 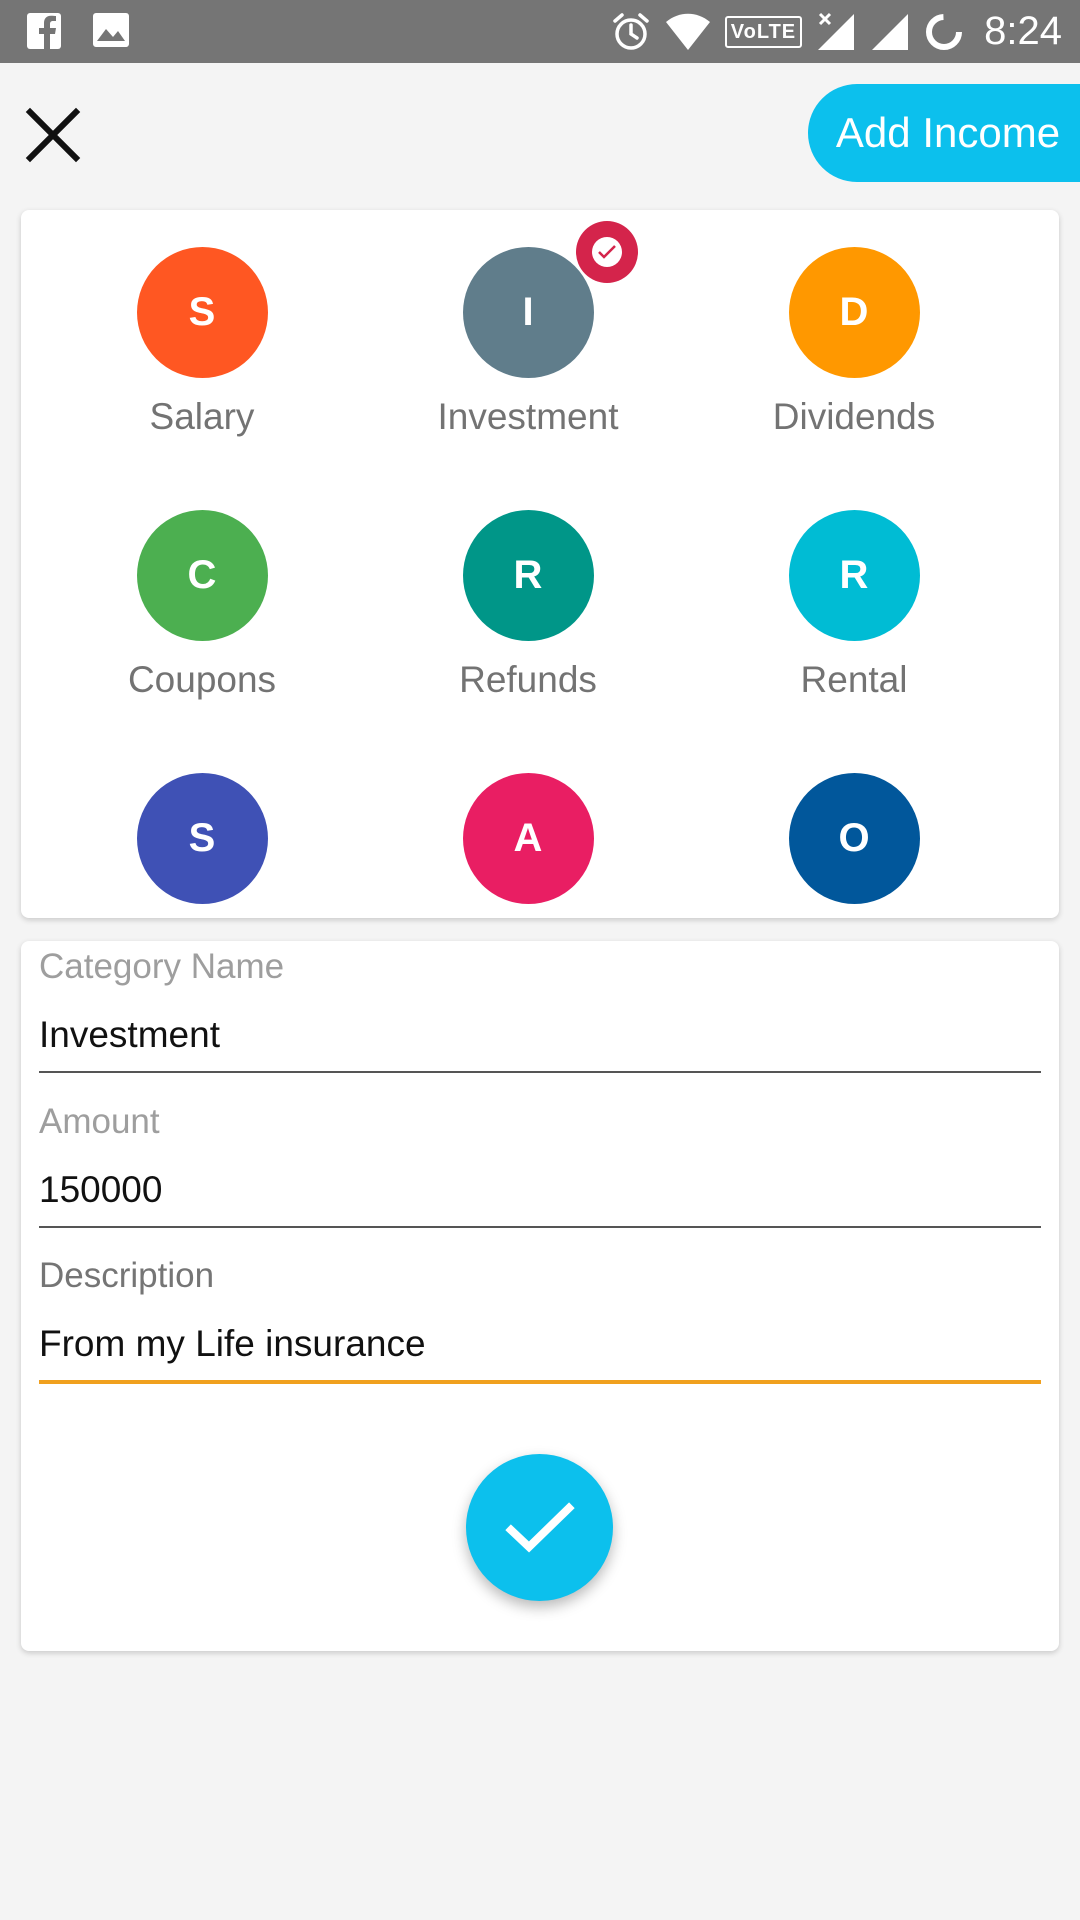 I want to click on category-name-label: Category Name, so click(x=162, y=966).